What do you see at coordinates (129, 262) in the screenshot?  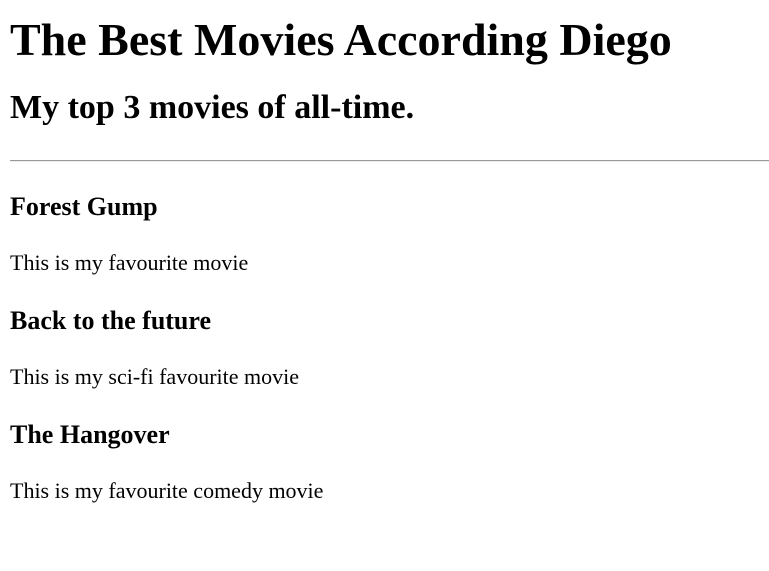 I see `movie-description: This is my favourite movie` at bounding box center [129, 262].